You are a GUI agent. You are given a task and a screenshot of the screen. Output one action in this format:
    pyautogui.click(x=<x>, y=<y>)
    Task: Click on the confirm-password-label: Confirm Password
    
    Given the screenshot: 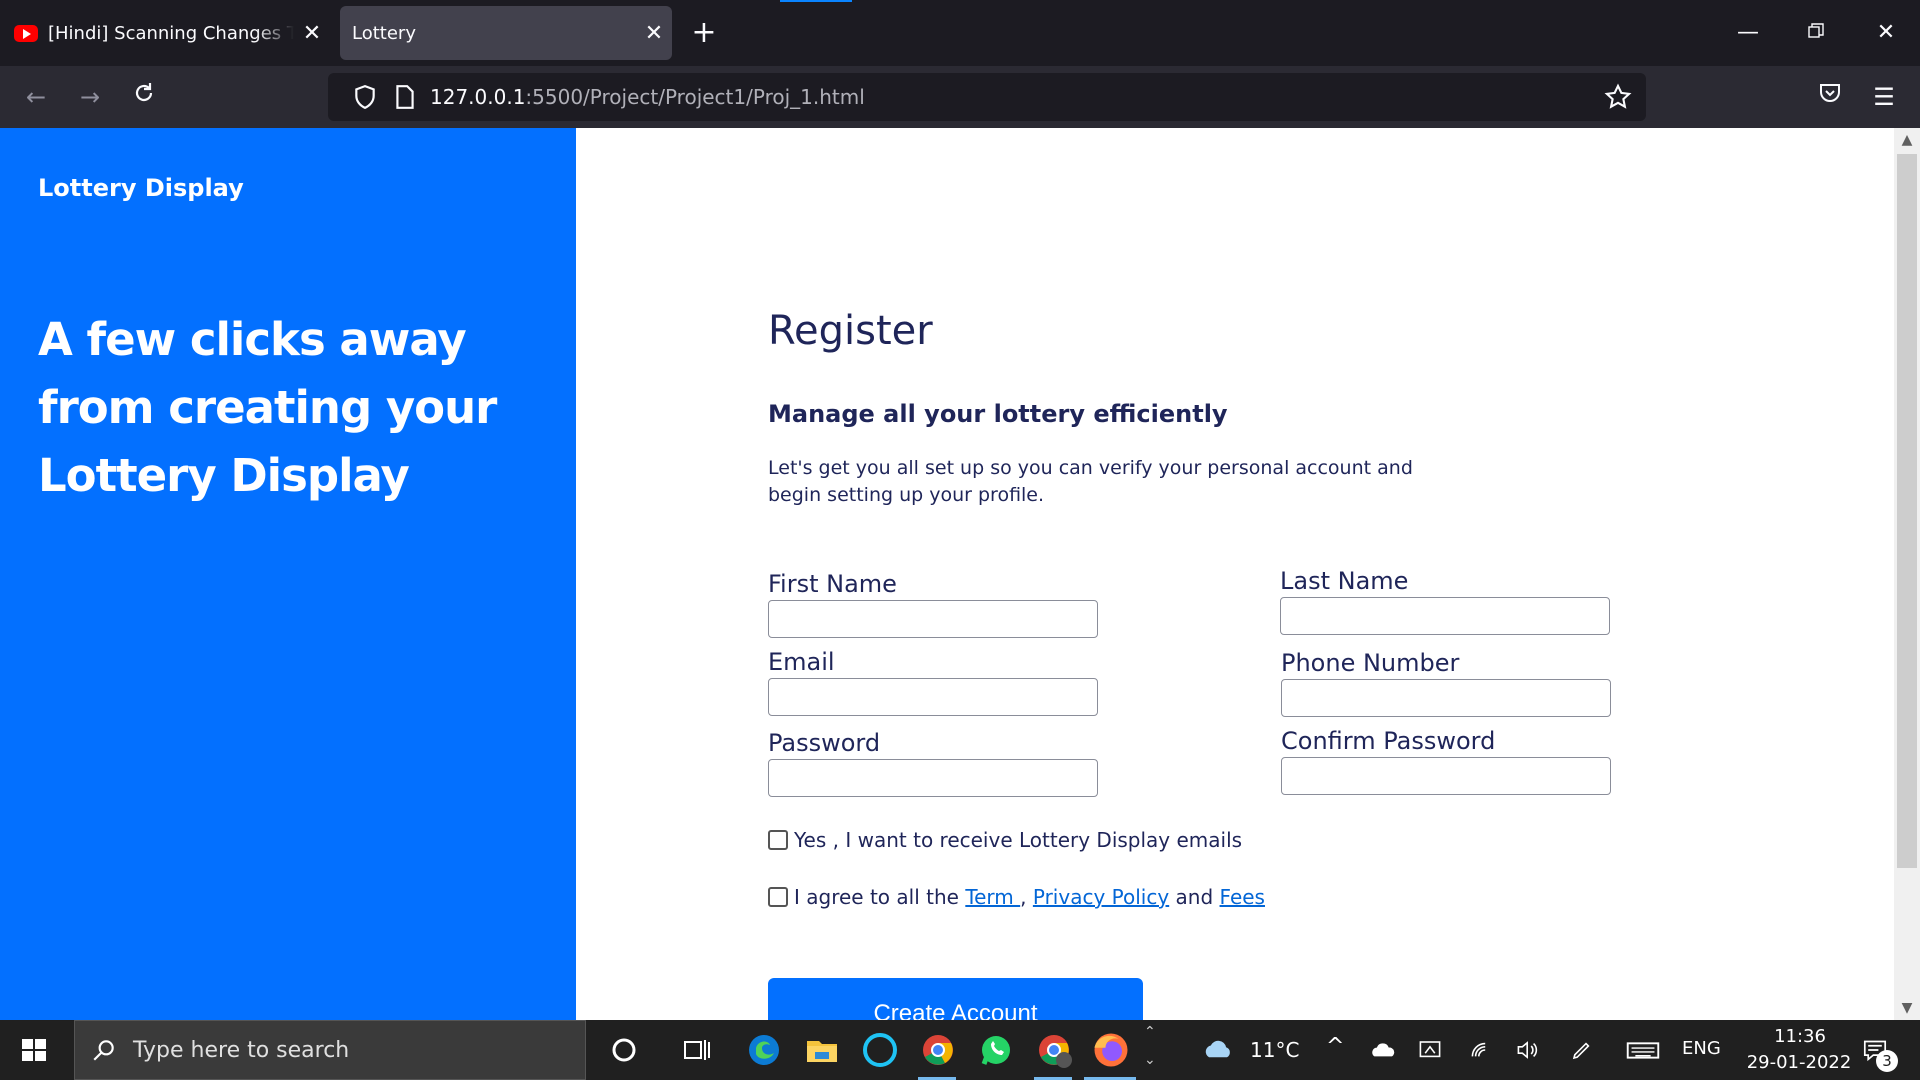 What is the action you would take?
    pyautogui.click(x=1388, y=741)
    